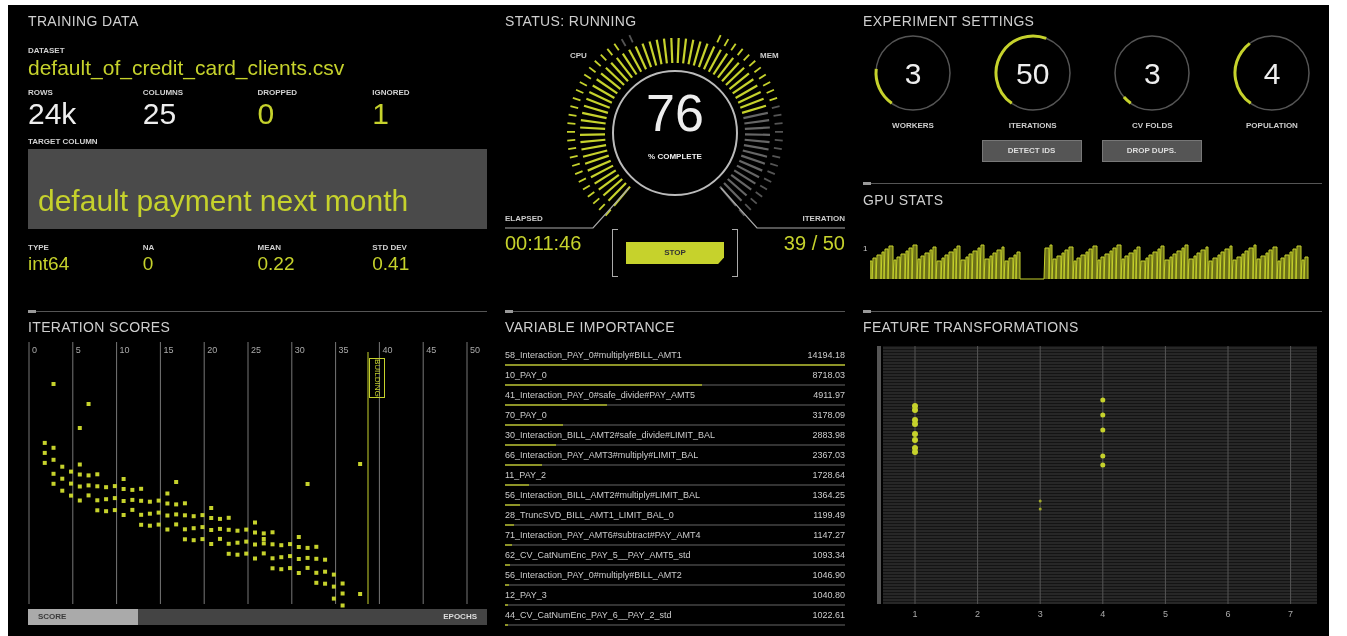 This screenshot has height=636, width=1347. I want to click on count-value: 1, so click(381, 114).